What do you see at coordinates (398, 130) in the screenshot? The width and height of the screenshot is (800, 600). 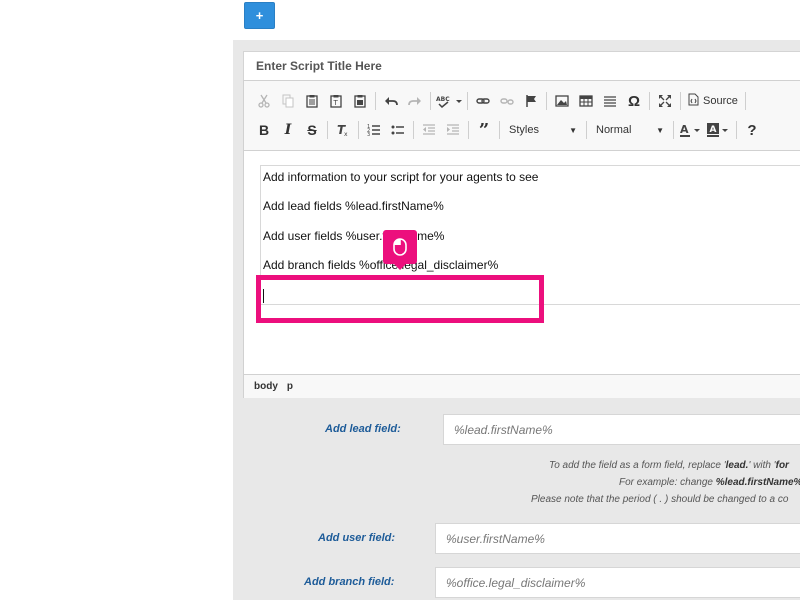 I see `bulleted-list-icon` at bounding box center [398, 130].